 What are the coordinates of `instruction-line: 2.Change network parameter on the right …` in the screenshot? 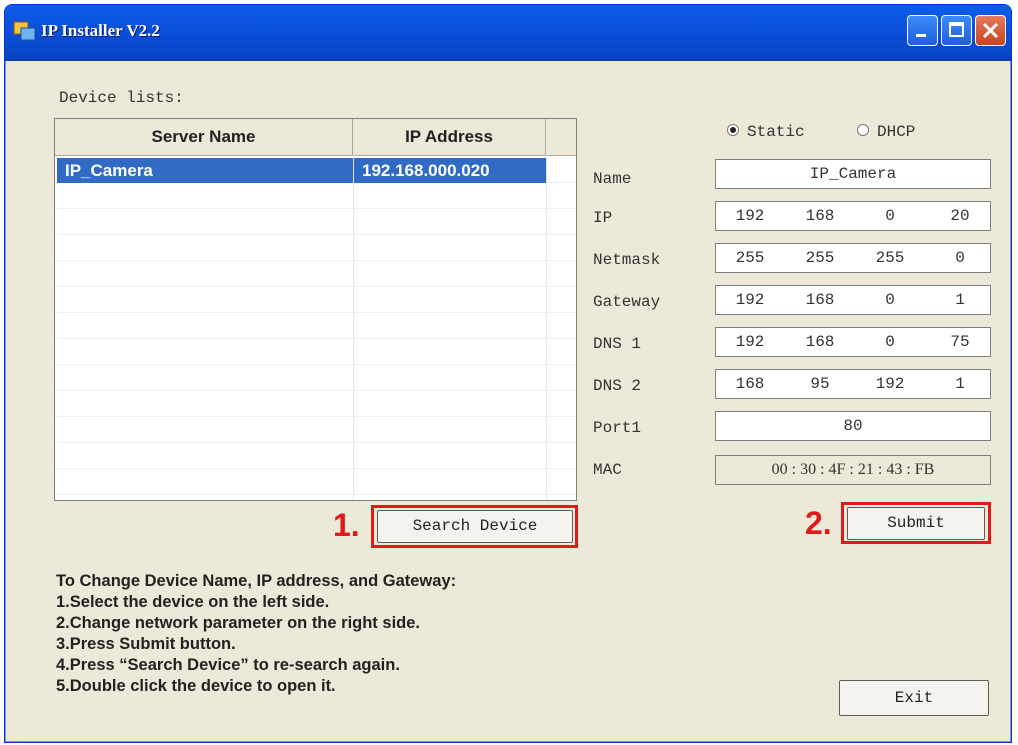 It's located at (238, 623).